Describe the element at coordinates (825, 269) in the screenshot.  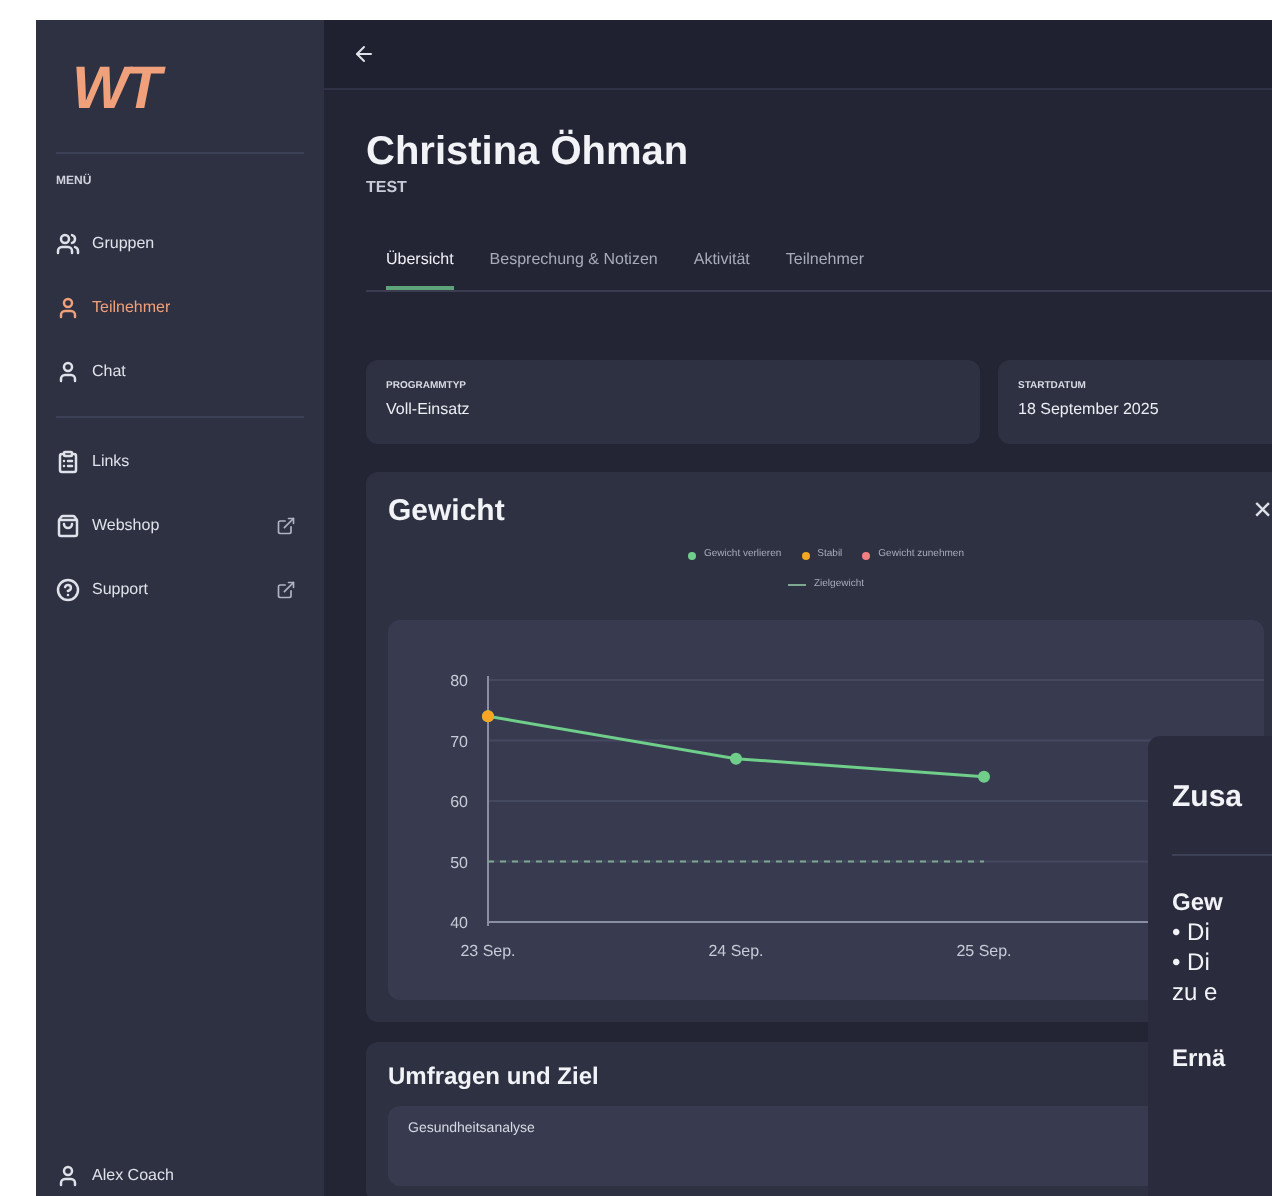
I see `tab: Teilnehmer` at that location.